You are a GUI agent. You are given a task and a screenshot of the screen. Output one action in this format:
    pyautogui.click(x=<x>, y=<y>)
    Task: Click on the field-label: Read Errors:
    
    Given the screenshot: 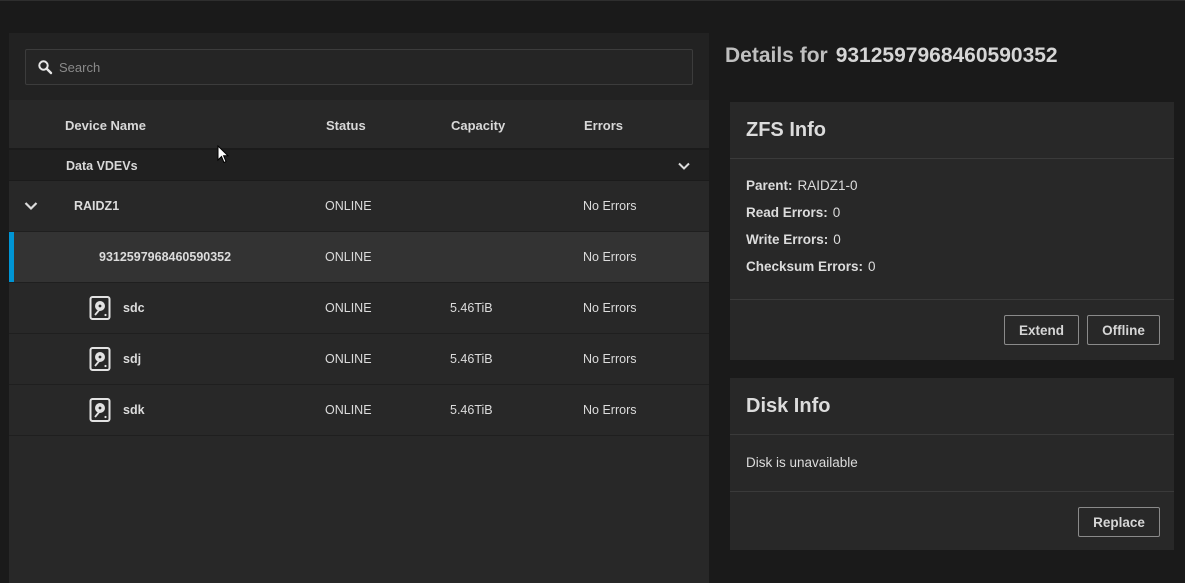 What is the action you would take?
    pyautogui.click(x=787, y=212)
    